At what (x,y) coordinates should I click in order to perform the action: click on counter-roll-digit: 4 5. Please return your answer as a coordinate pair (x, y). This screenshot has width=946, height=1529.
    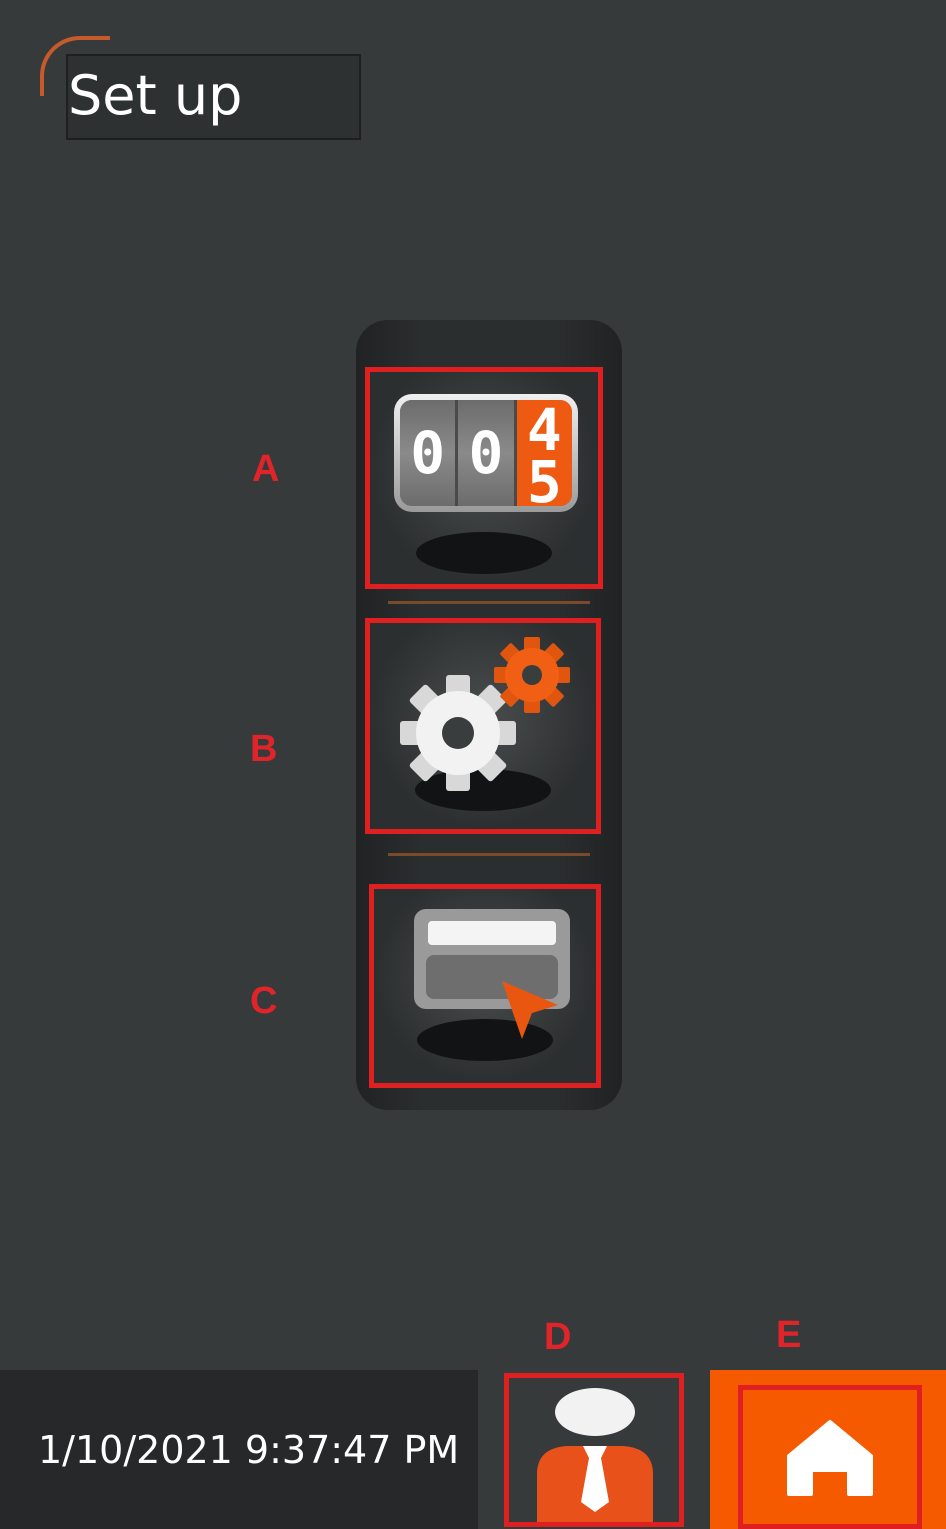
    Looking at the image, I should click on (544, 453).